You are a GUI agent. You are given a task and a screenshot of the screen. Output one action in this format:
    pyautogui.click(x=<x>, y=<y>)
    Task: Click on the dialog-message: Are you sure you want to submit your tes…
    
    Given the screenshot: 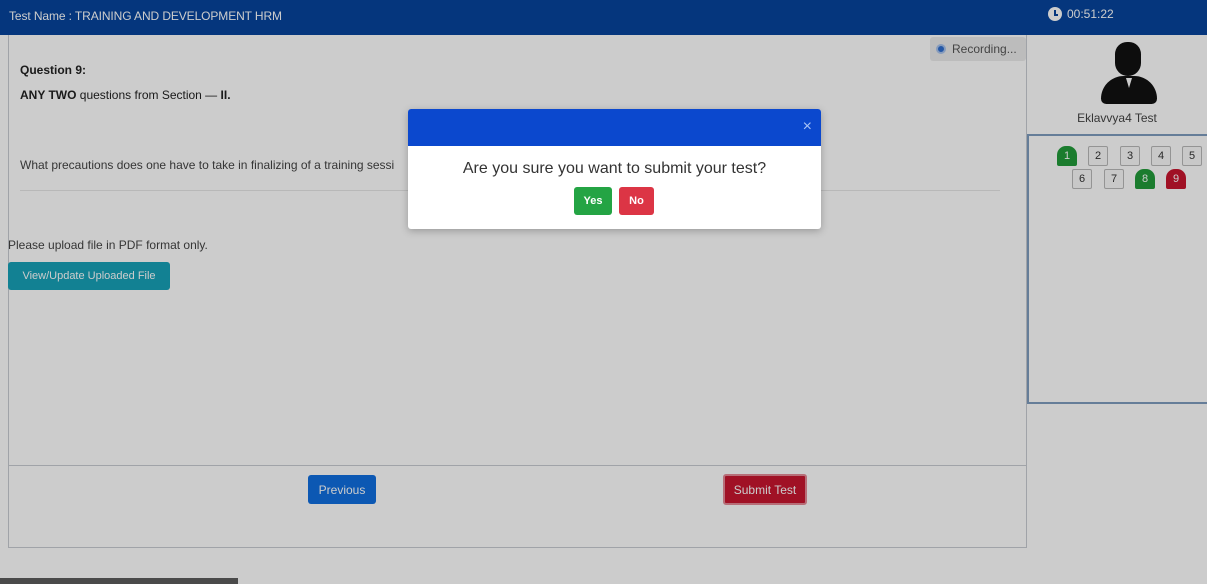 What is the action you would take?
    pyautogui.click(x=614, y=168)
    